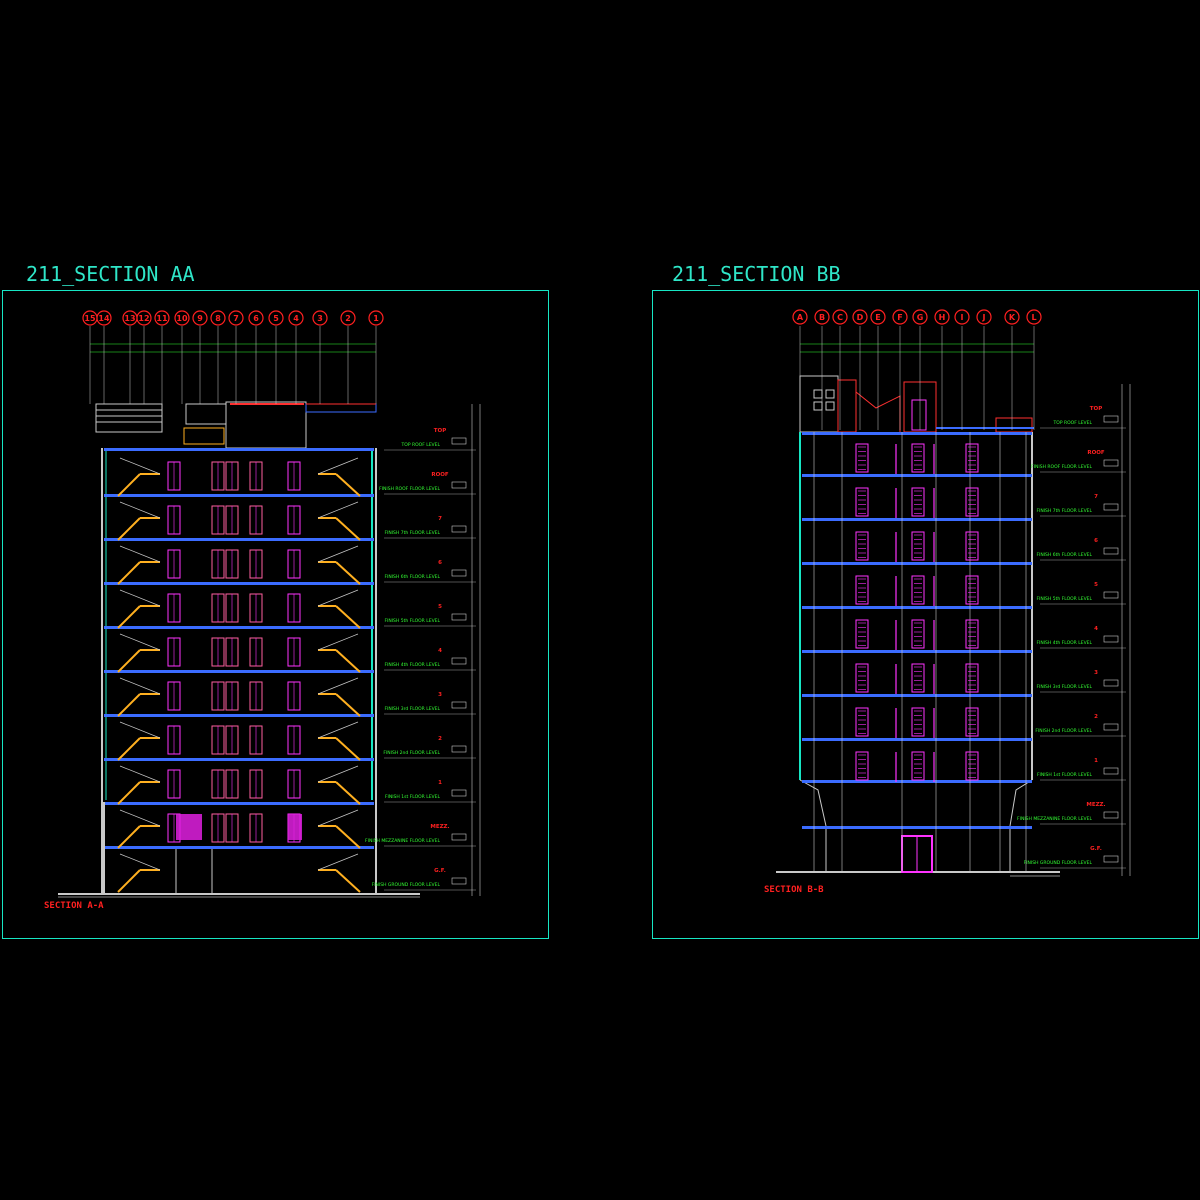 The image size is (1200, 1200). I want to click on section-bb-drawing, so click(918, 626).